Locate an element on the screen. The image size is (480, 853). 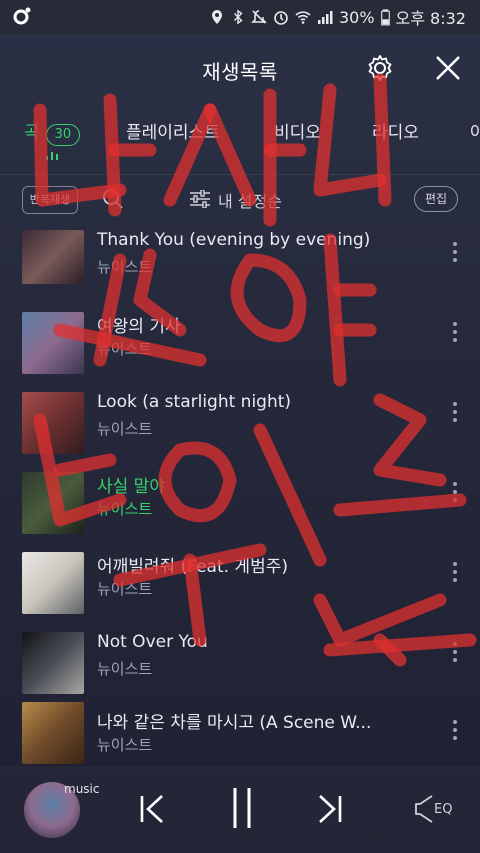
previous-track-icon is located at coordinates (152, 809).